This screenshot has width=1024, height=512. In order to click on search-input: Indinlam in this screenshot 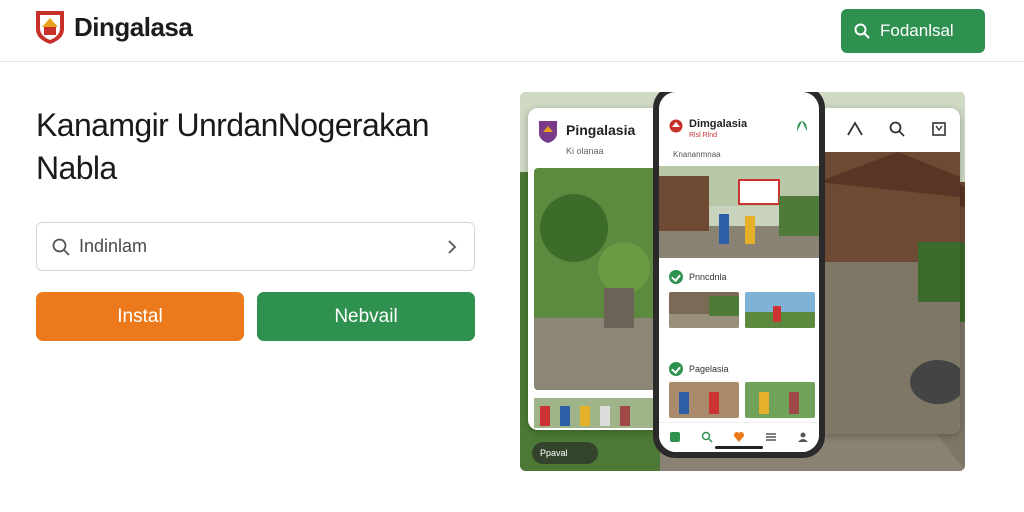, I will do `click(255, 246)`.